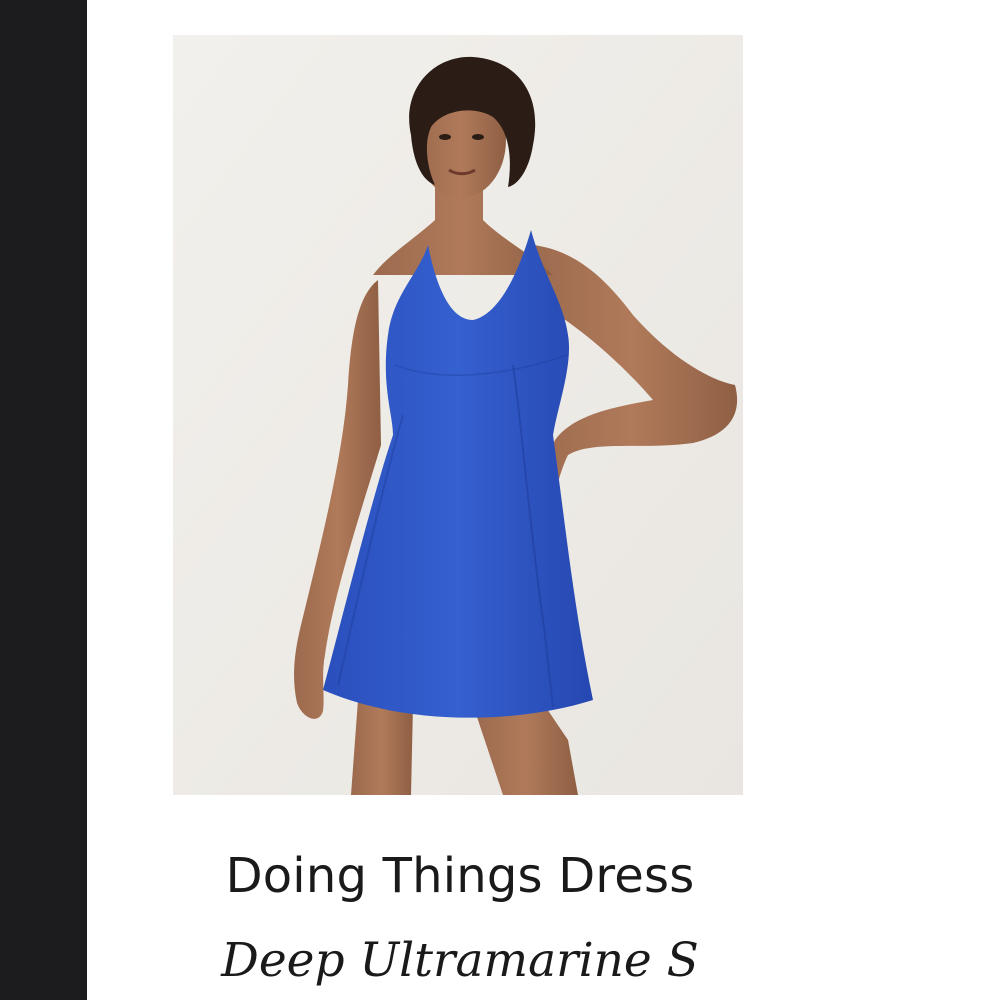  Describe the element at coordinates (460, 960) in the screenshot. I see `product-variant-label: Deep Ultramarine S` at that location.